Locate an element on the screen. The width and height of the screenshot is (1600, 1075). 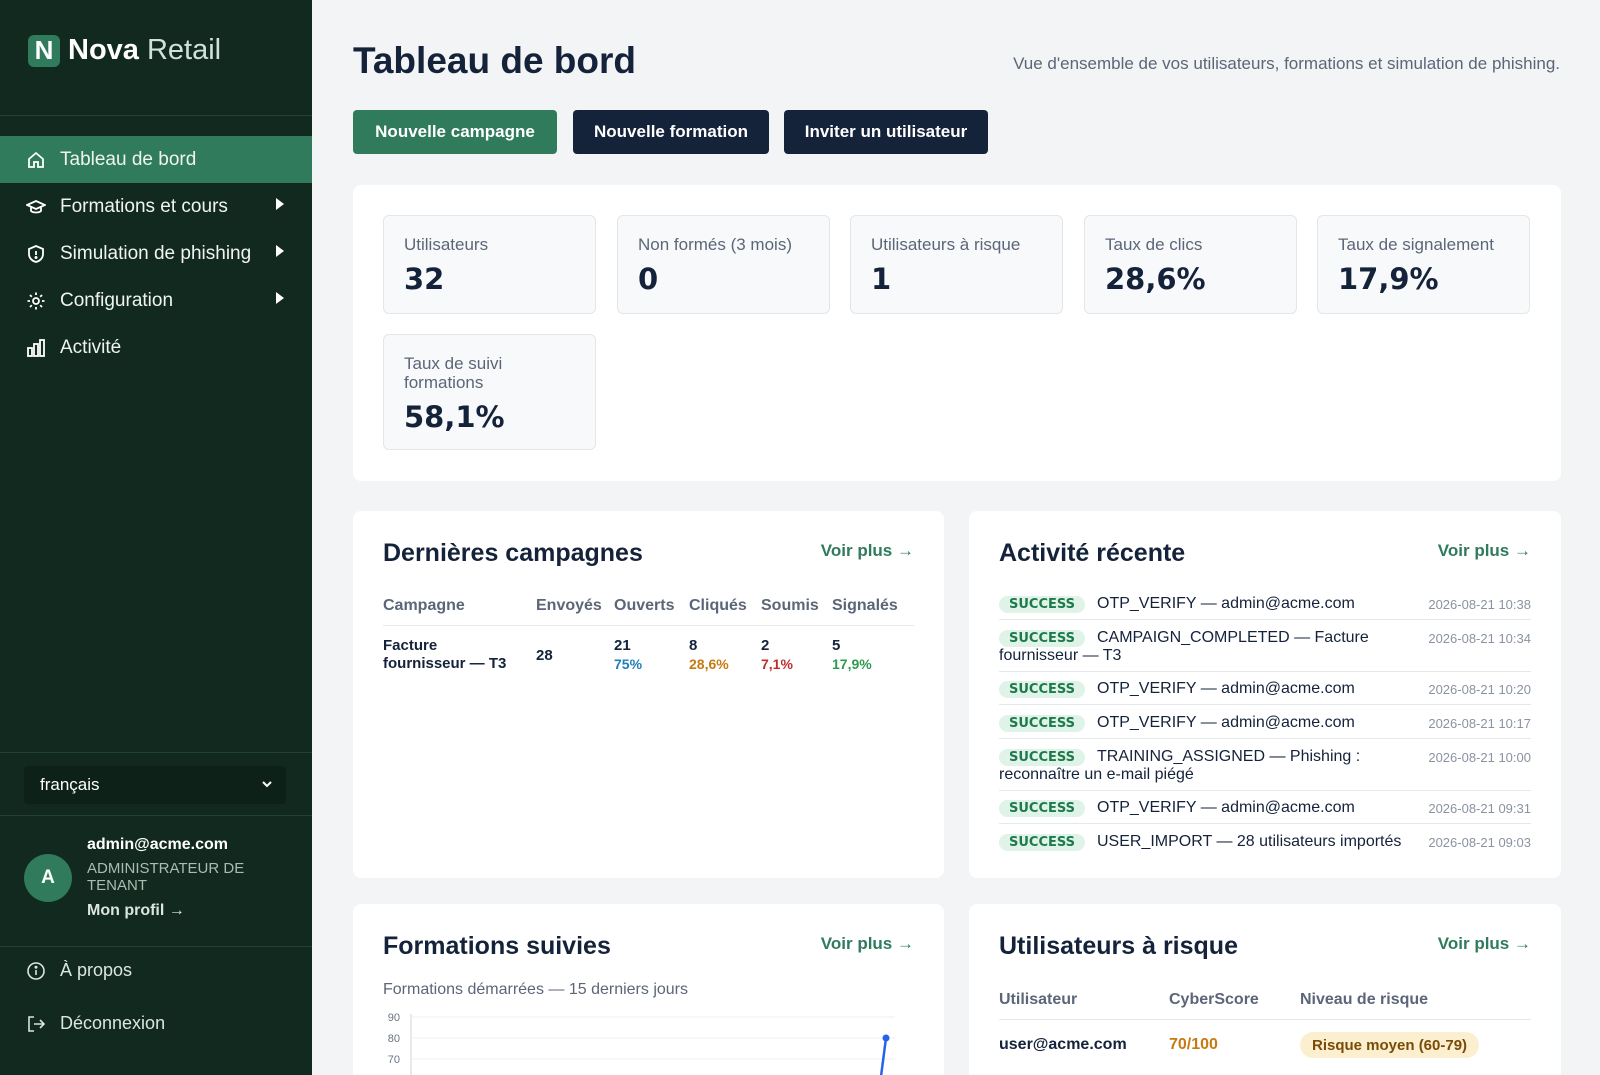
risk-user-email: user@acme.com is located at coordinates (1063, 1045).